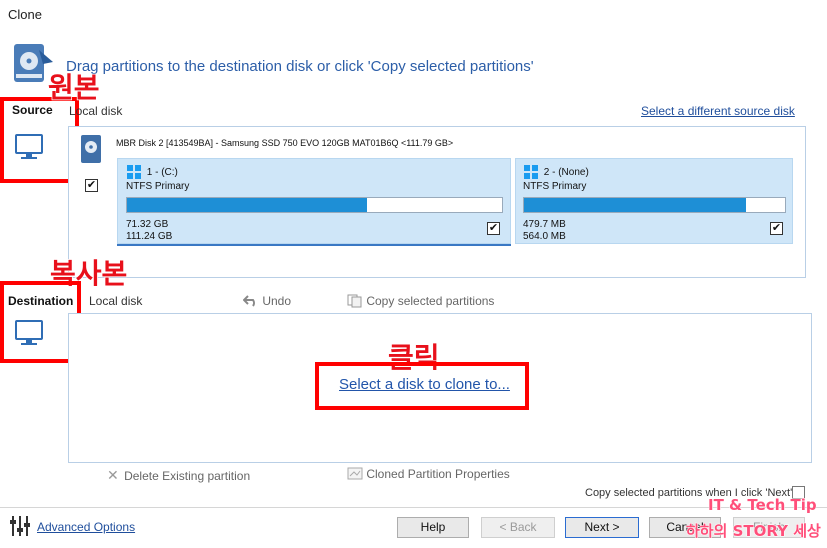 The height and width of the screenshot is (548, 827). Describe the element at coordinates (544, 224) in the screenshot. I see `partition-2-used: 479.7 MB` at that location.